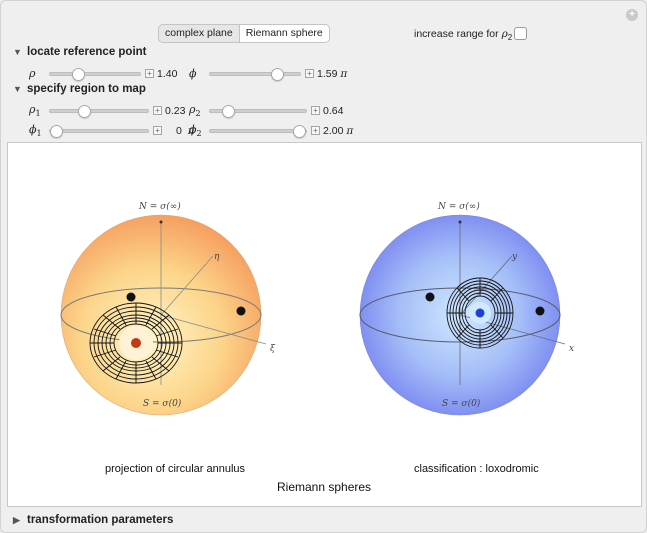  I want to click on section-reference: ▼ locate reference point, so click(80, 52).